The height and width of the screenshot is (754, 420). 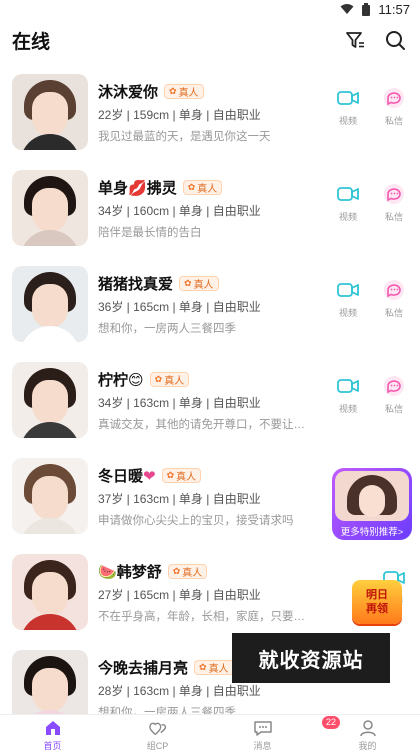 I want to click on page-header: 在线, so click(x=210, y=40).